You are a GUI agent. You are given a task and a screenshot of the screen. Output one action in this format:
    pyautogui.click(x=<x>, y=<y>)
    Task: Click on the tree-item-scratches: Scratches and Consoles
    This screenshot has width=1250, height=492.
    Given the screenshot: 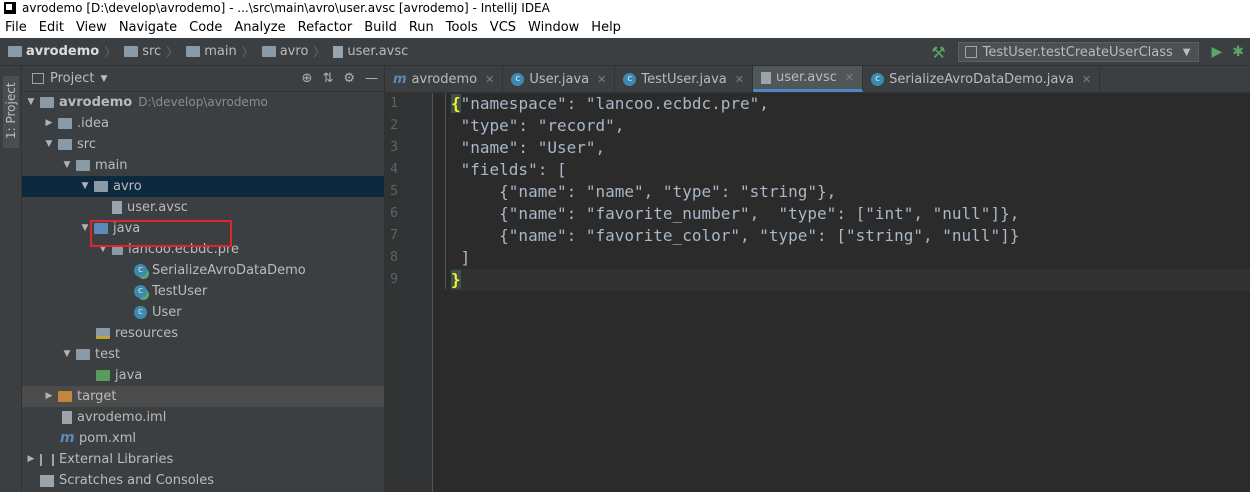 What is the action you would take?
    pyautogui.click(x=203, y=480)
    